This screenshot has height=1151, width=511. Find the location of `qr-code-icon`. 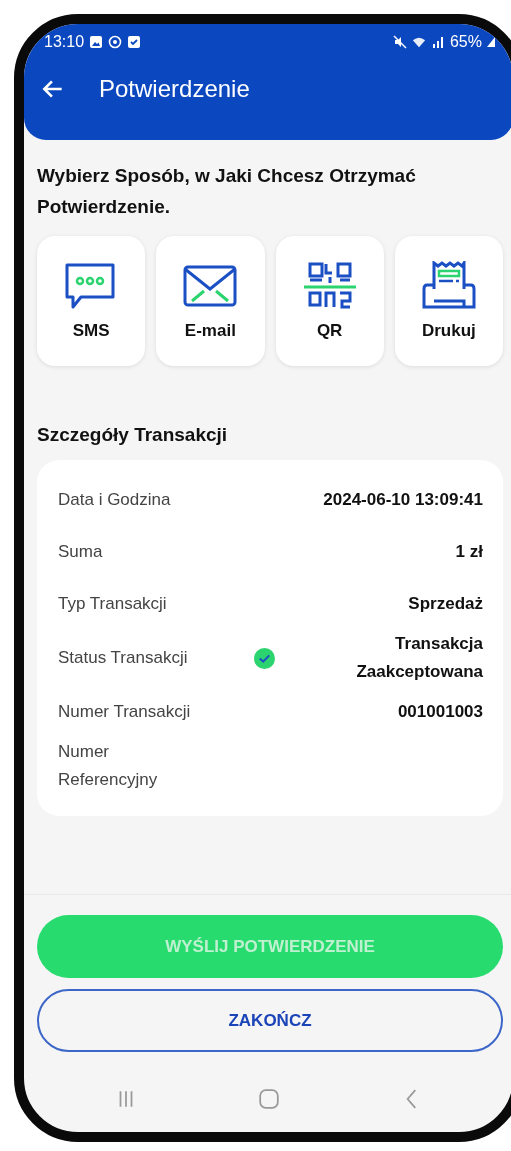

qr-code-icon is located at coordinates (329, 286).